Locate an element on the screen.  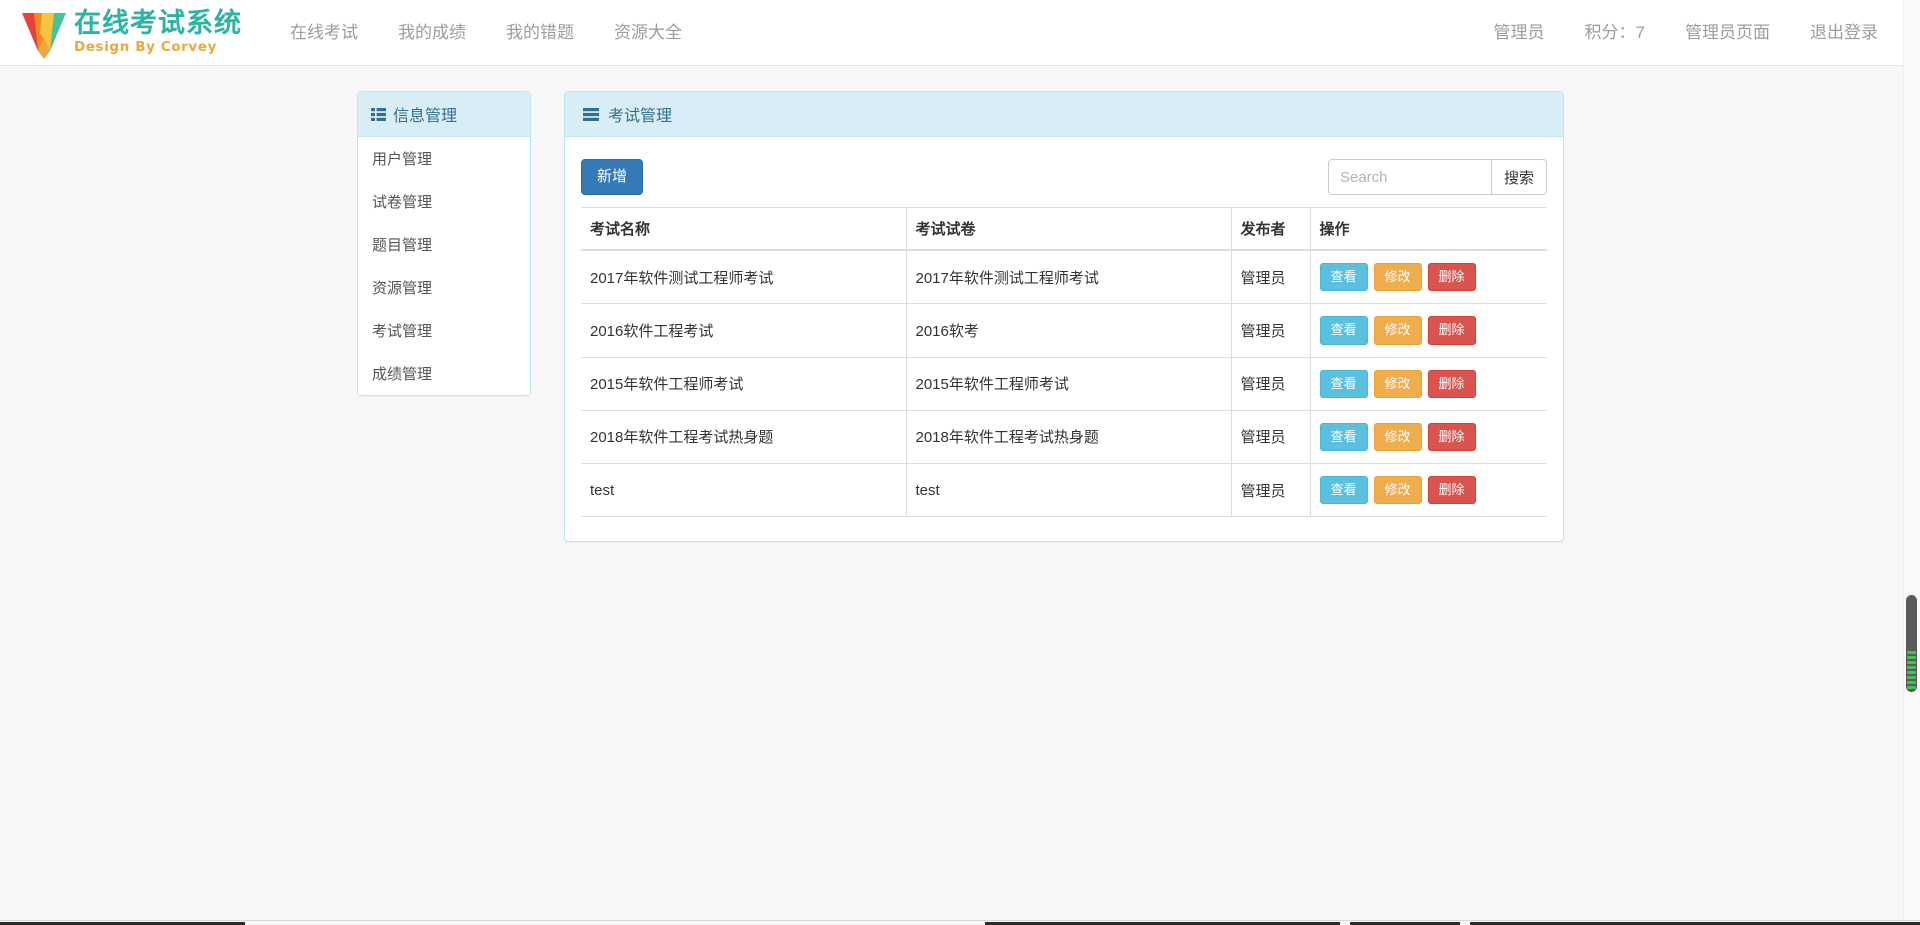
cell-exam-paper: 2018年软件工程考试热身题 is located at coordinates (1069, 437).